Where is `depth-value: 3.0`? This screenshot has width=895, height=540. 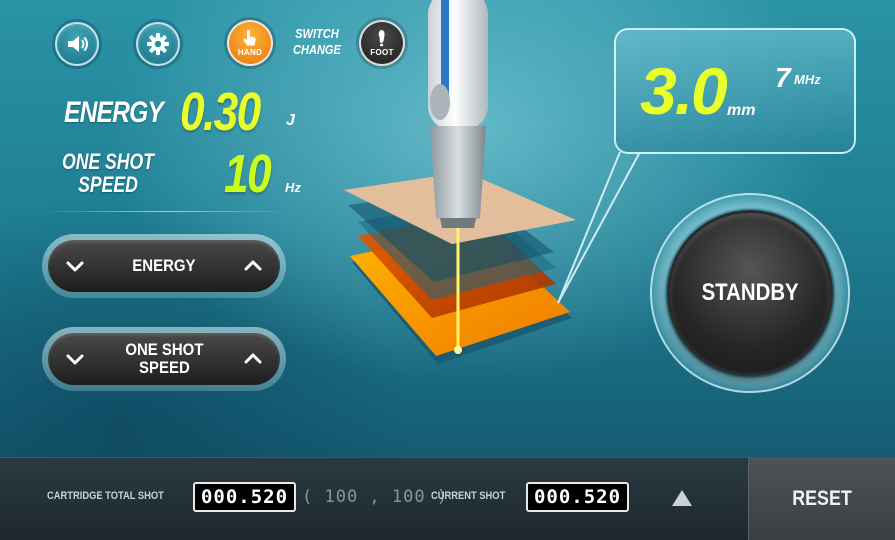
depth-value: 3.0 is located at coordinates (684, 91).